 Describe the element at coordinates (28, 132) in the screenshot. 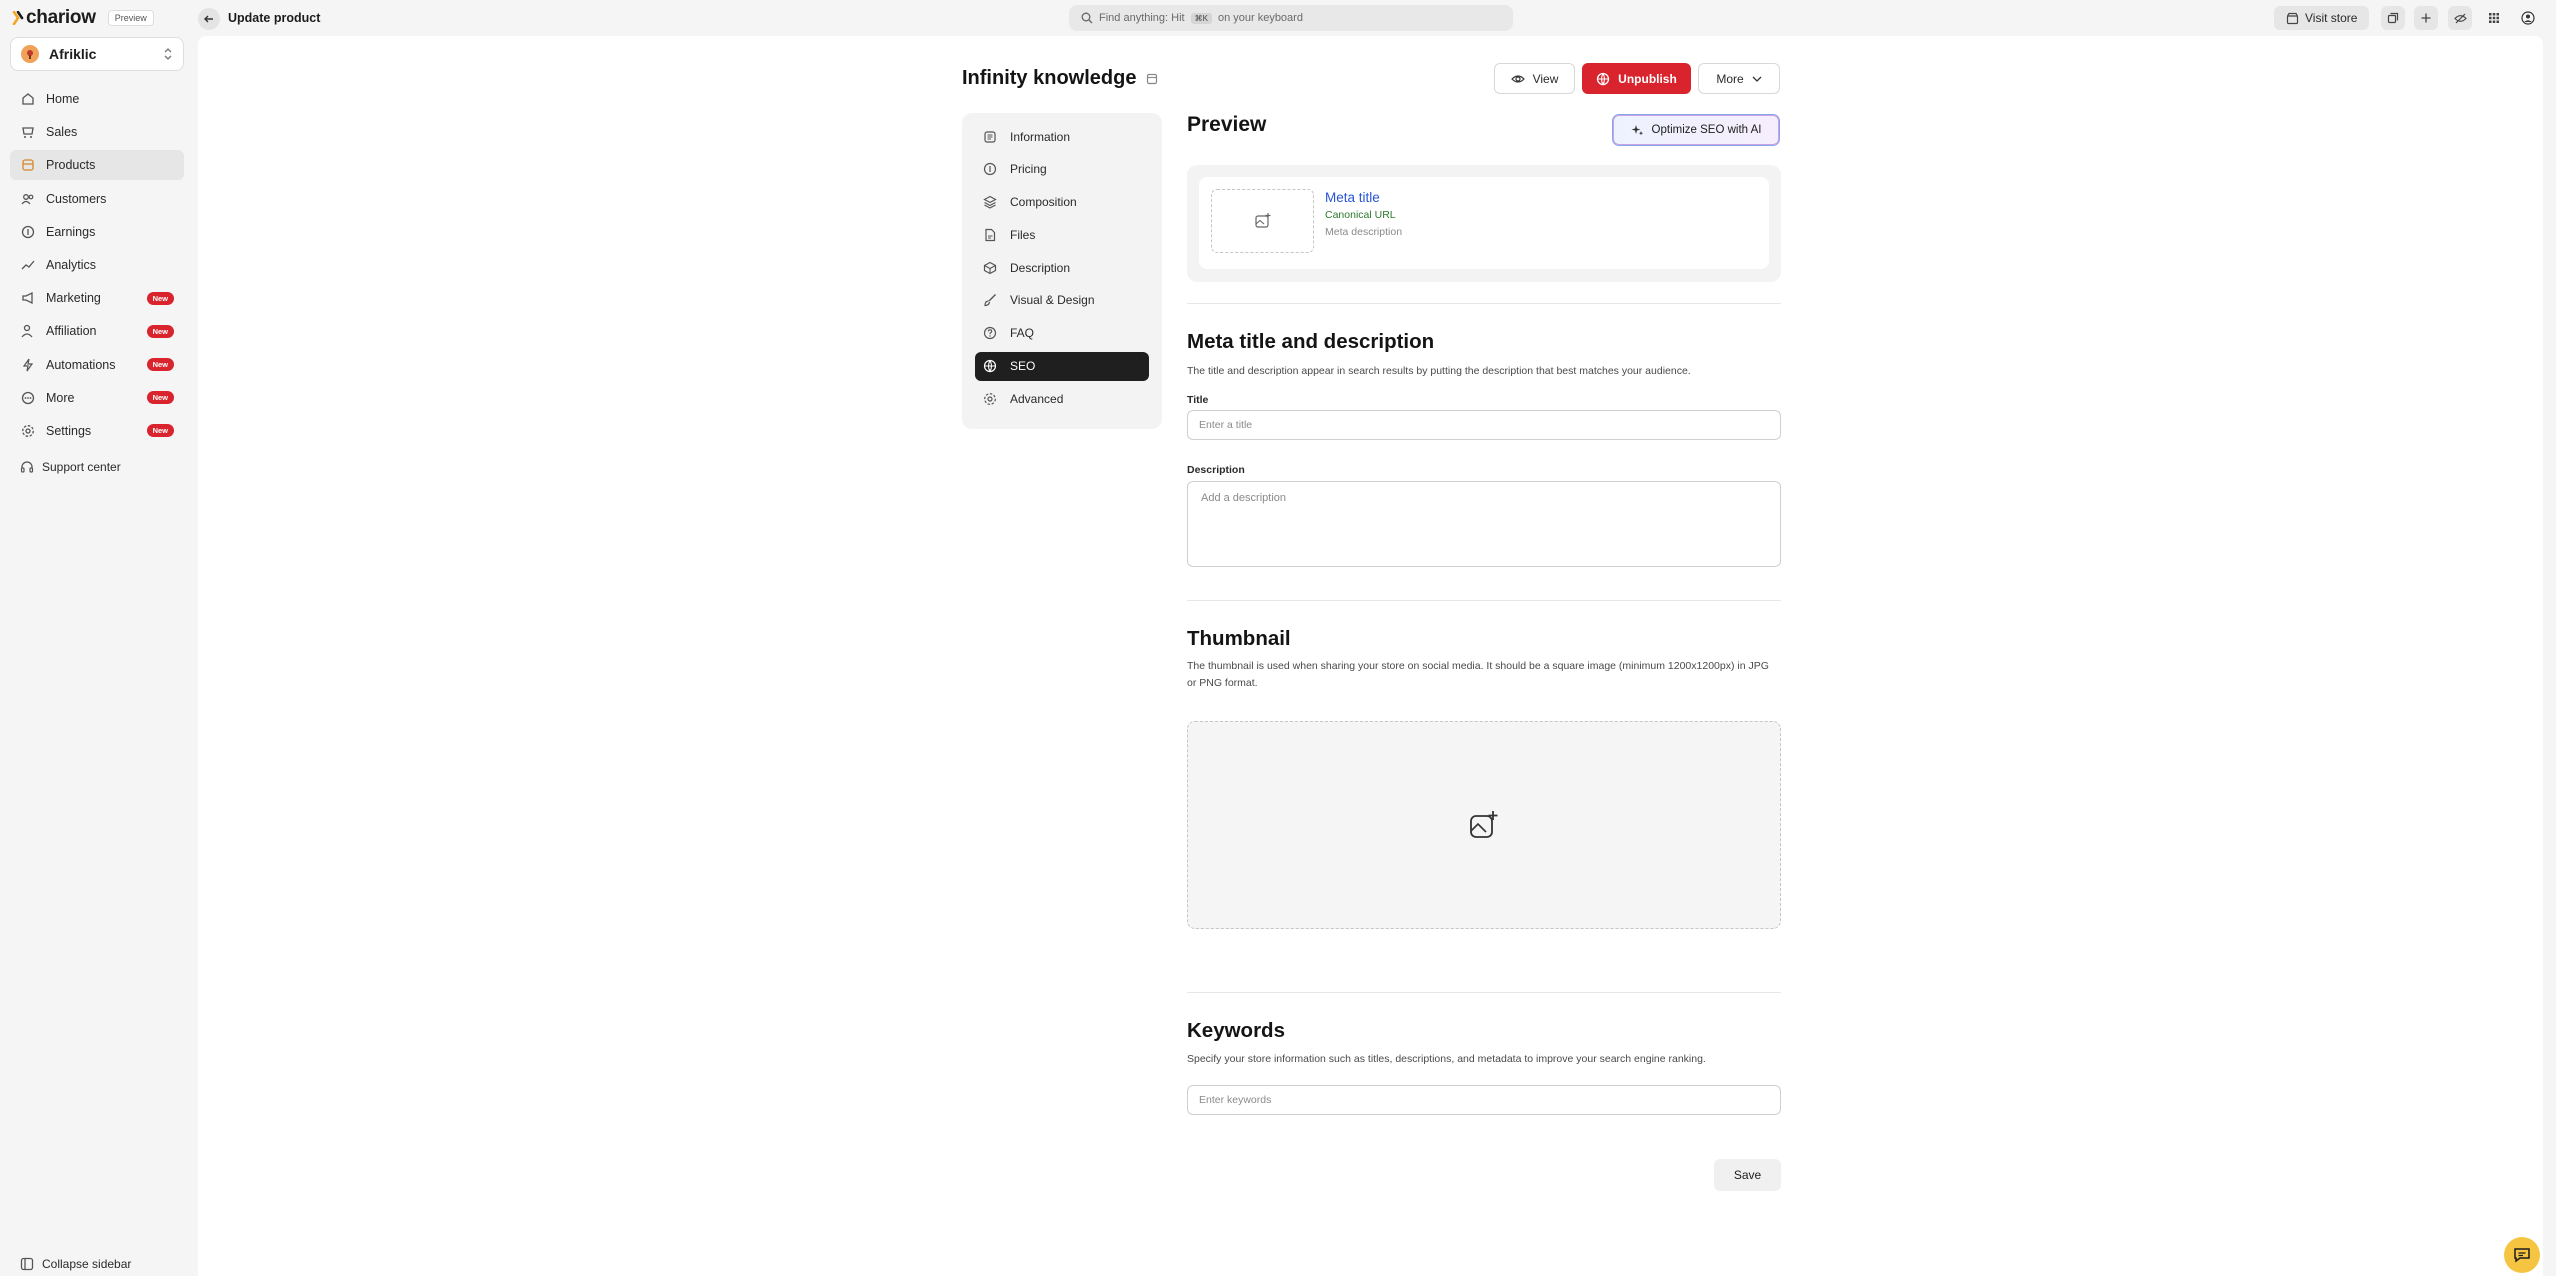

I see `sales-icon` at that location.